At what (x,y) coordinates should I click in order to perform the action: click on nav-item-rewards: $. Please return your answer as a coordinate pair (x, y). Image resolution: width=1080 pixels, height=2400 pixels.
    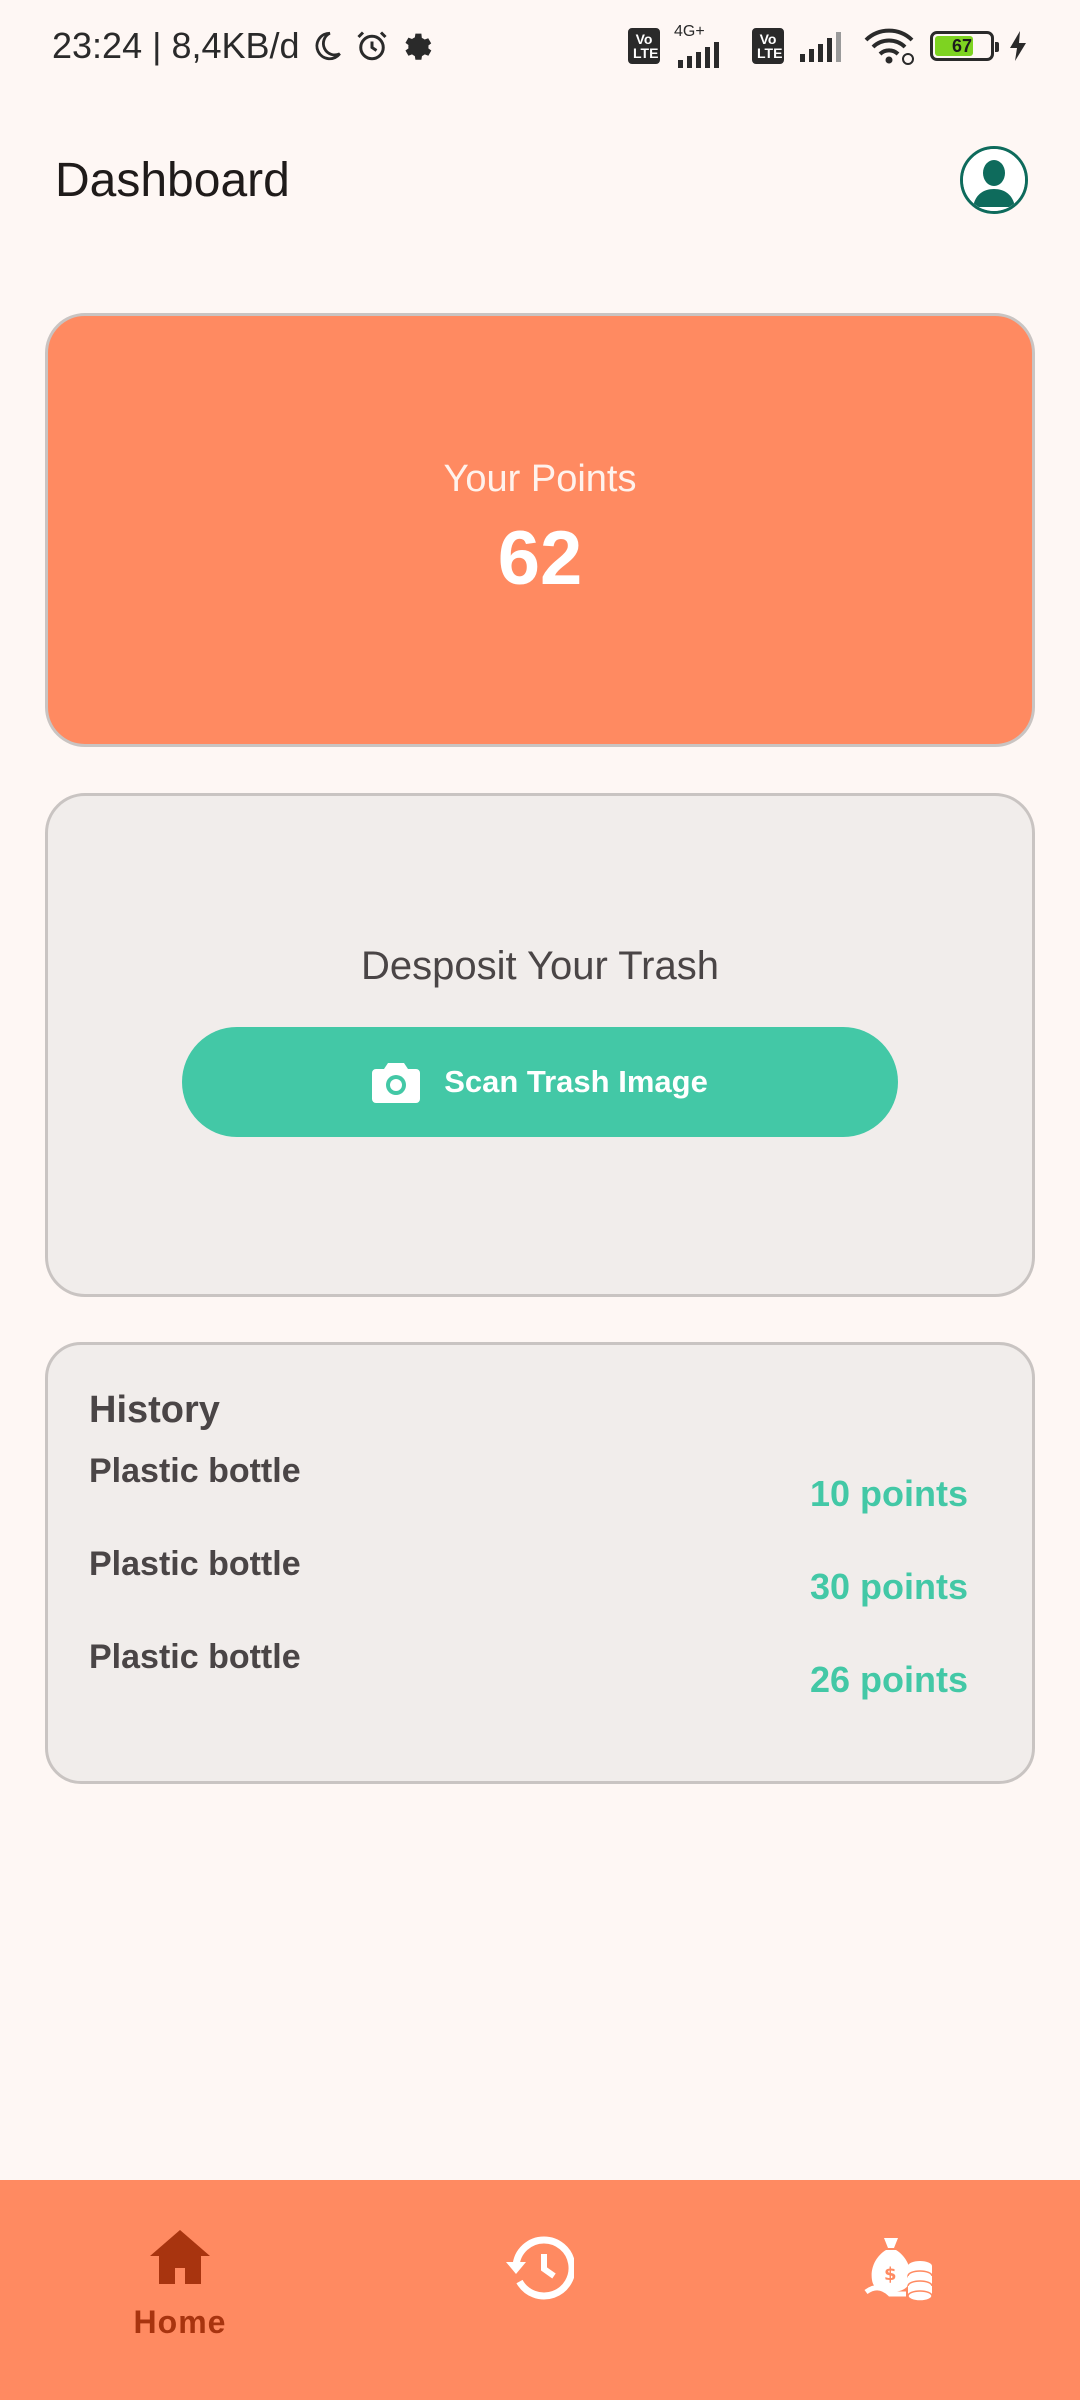
    Looking at the image, I should click on (900, 2290).